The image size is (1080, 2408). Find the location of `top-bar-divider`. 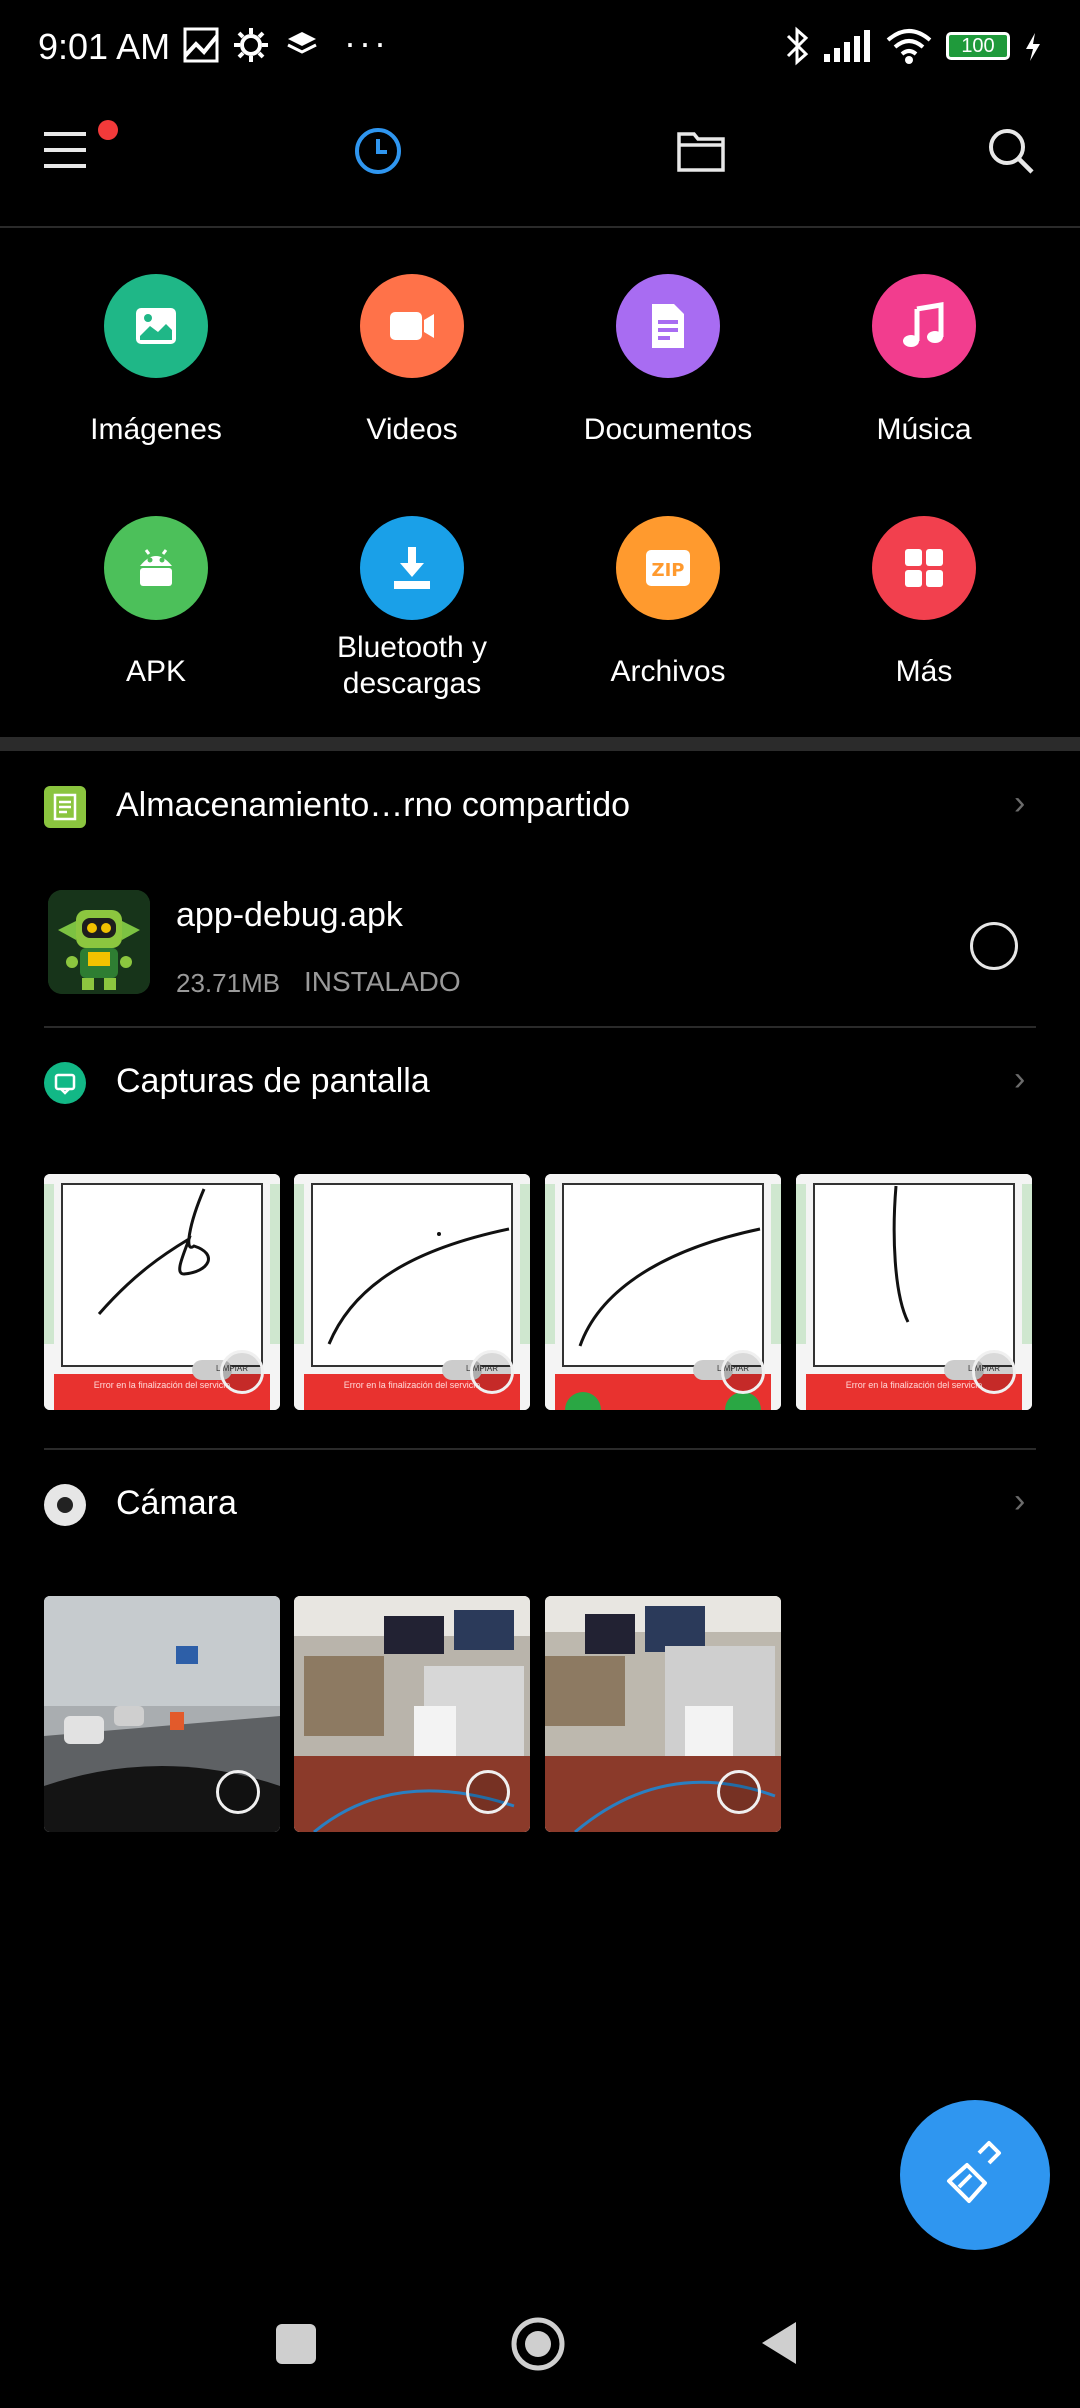

top-bar-divider is located at coordinates (540, 227).